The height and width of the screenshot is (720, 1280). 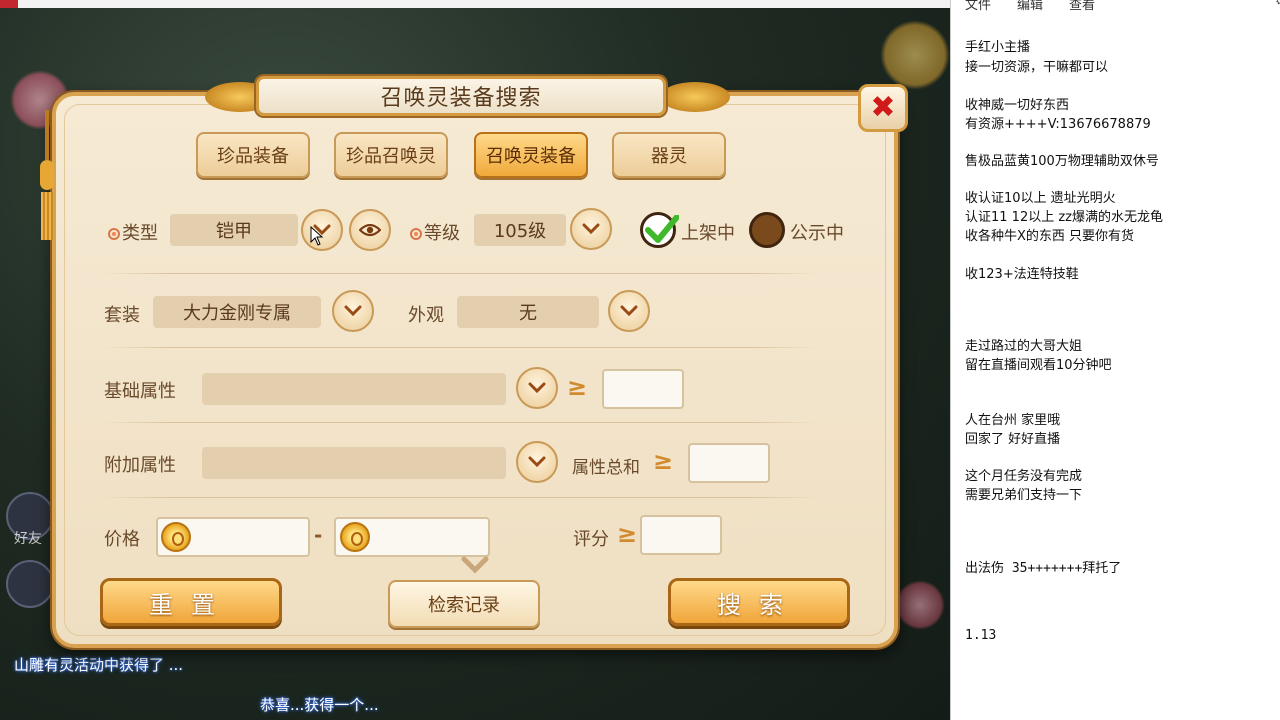 I want to click on reset-button: 重置, so click(x=191, y=602).